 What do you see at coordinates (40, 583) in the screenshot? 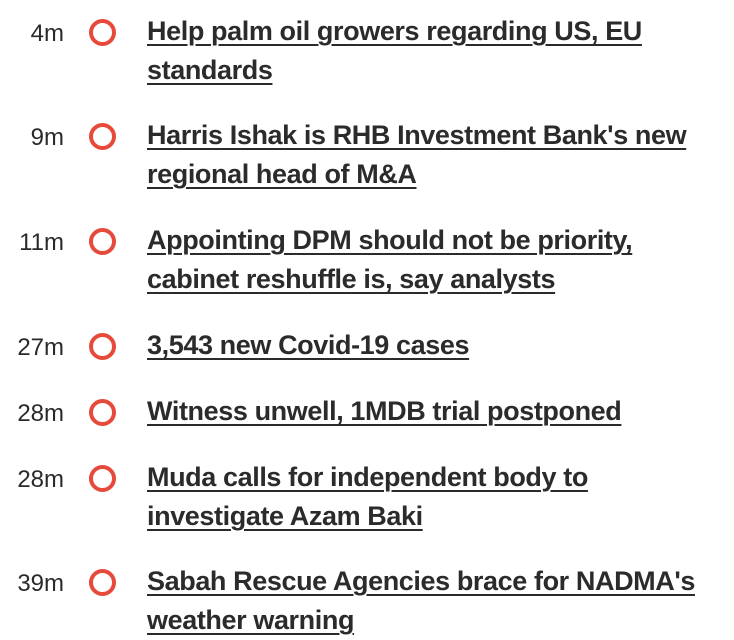
I see `news-time: 39m` at bounding box center [40, 583].